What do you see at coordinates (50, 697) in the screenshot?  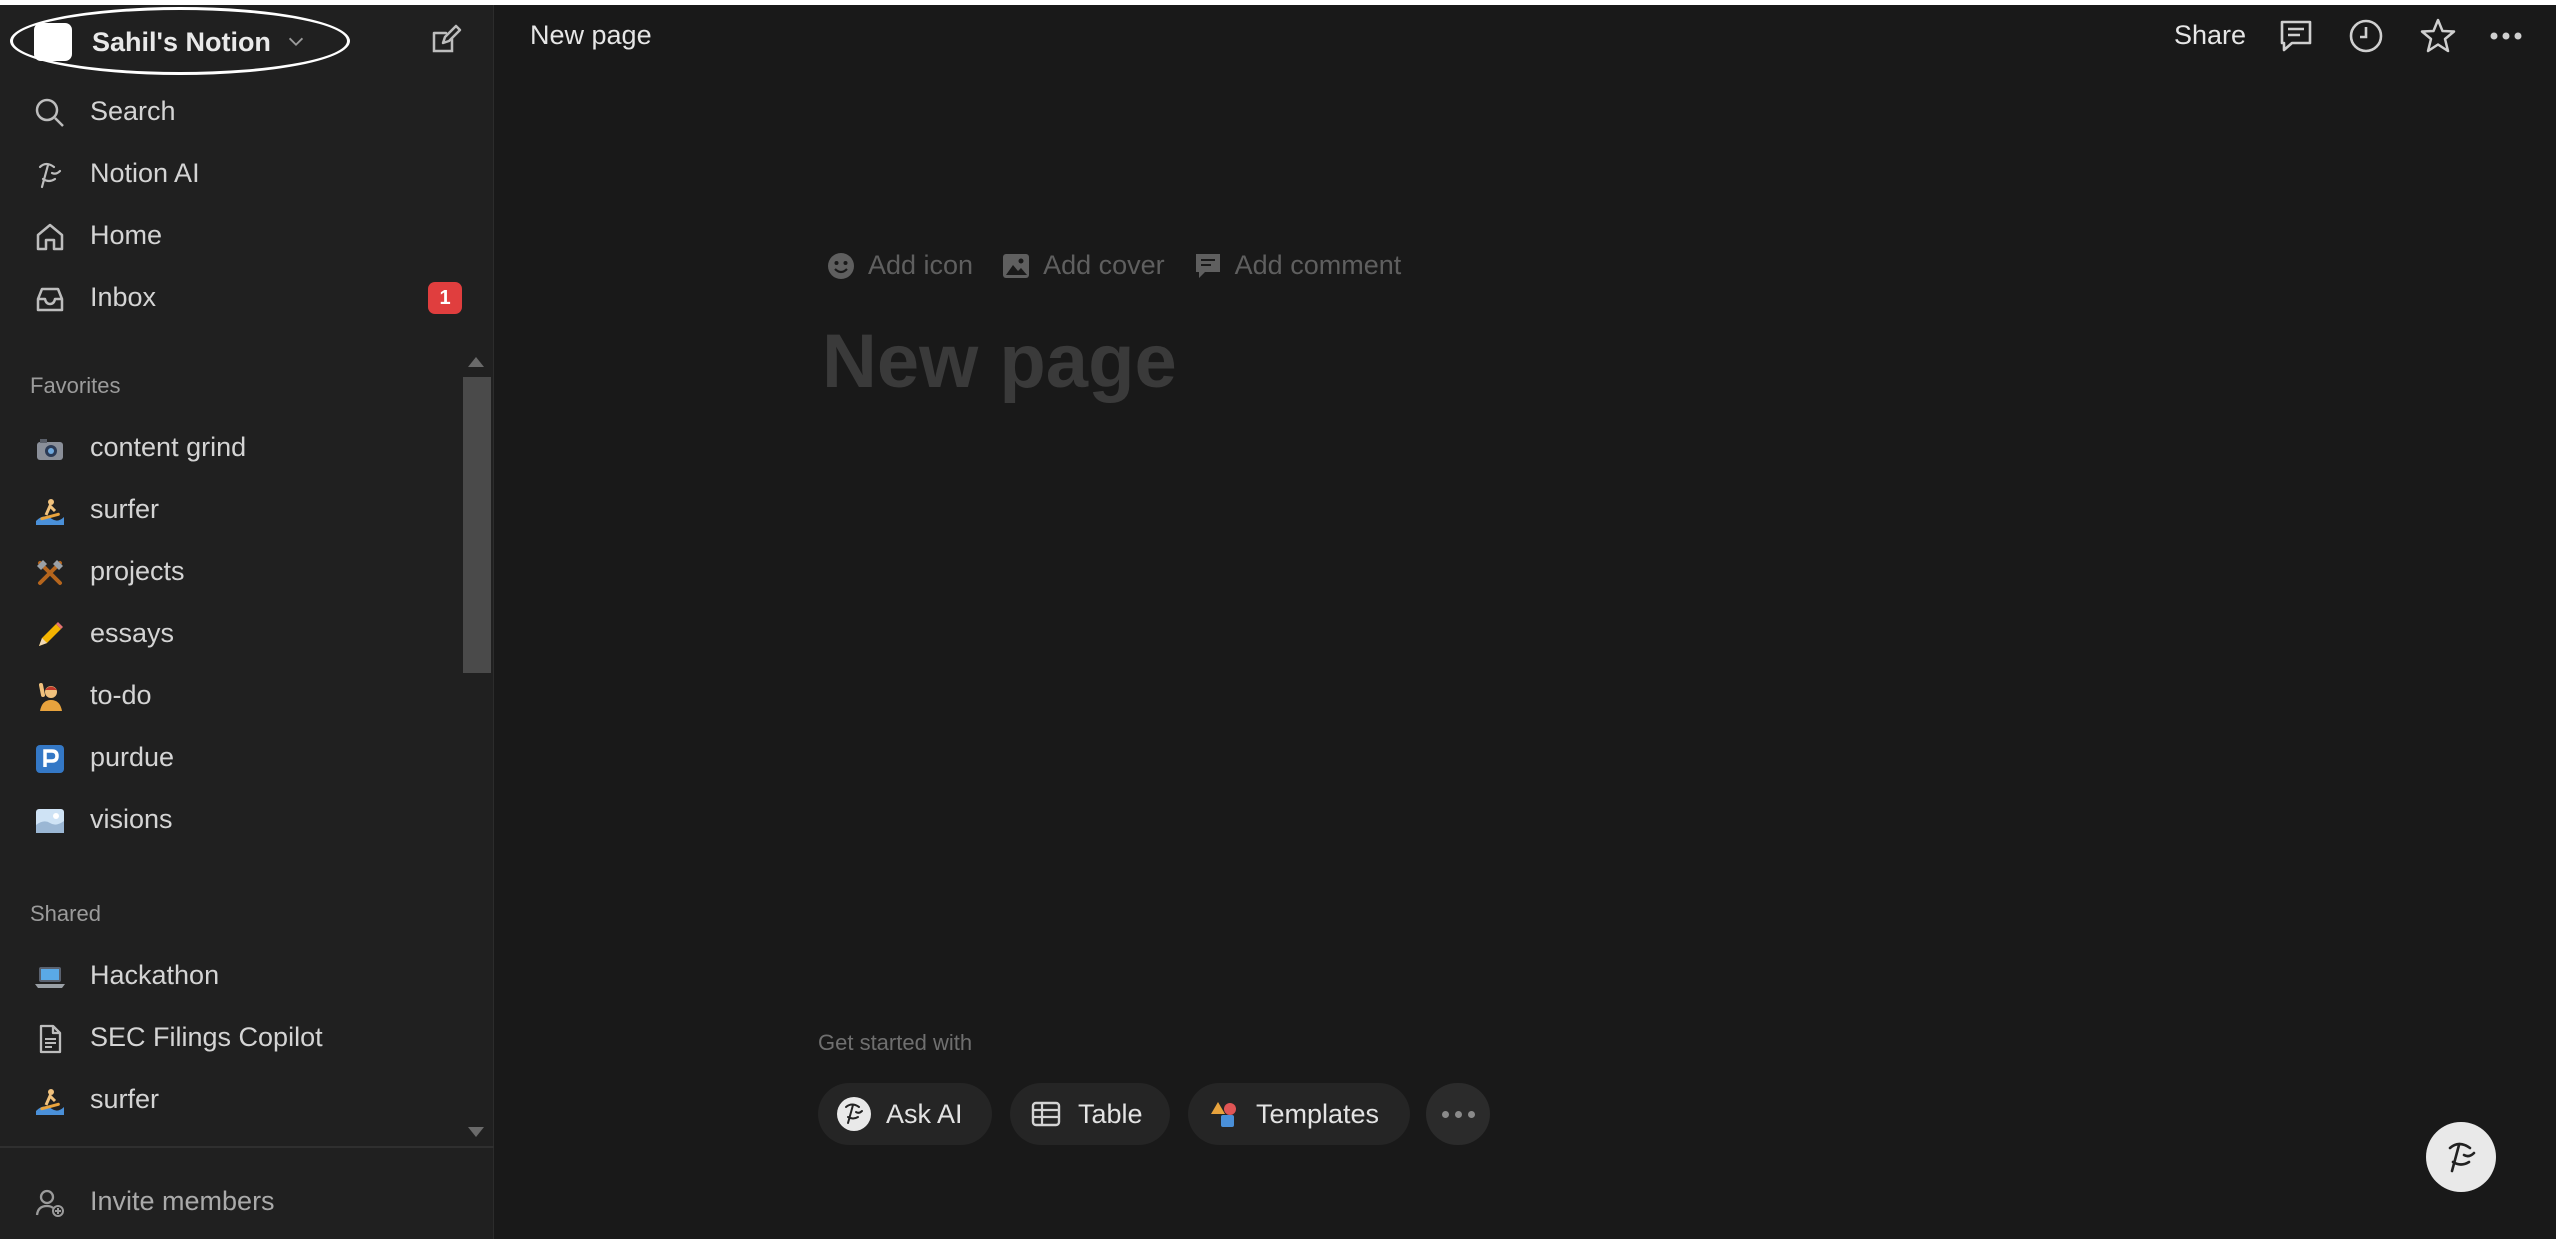 I see `person-raising-hand-icon` at bounding box center [50, 697].